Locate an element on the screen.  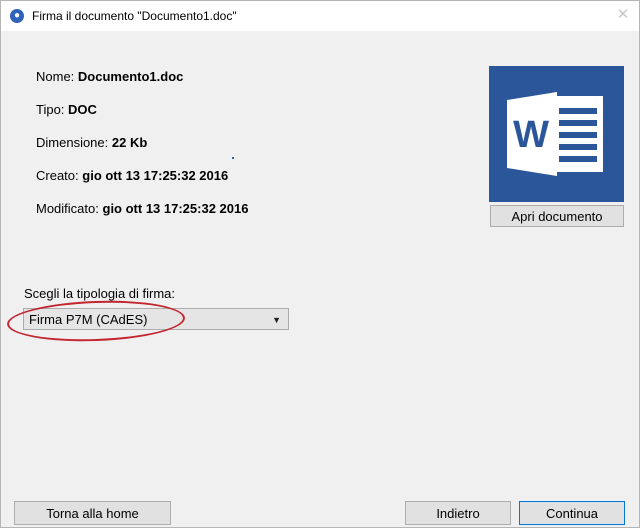
info-size: Dimensione: 22 Kb is located at coordinates (142, 145).